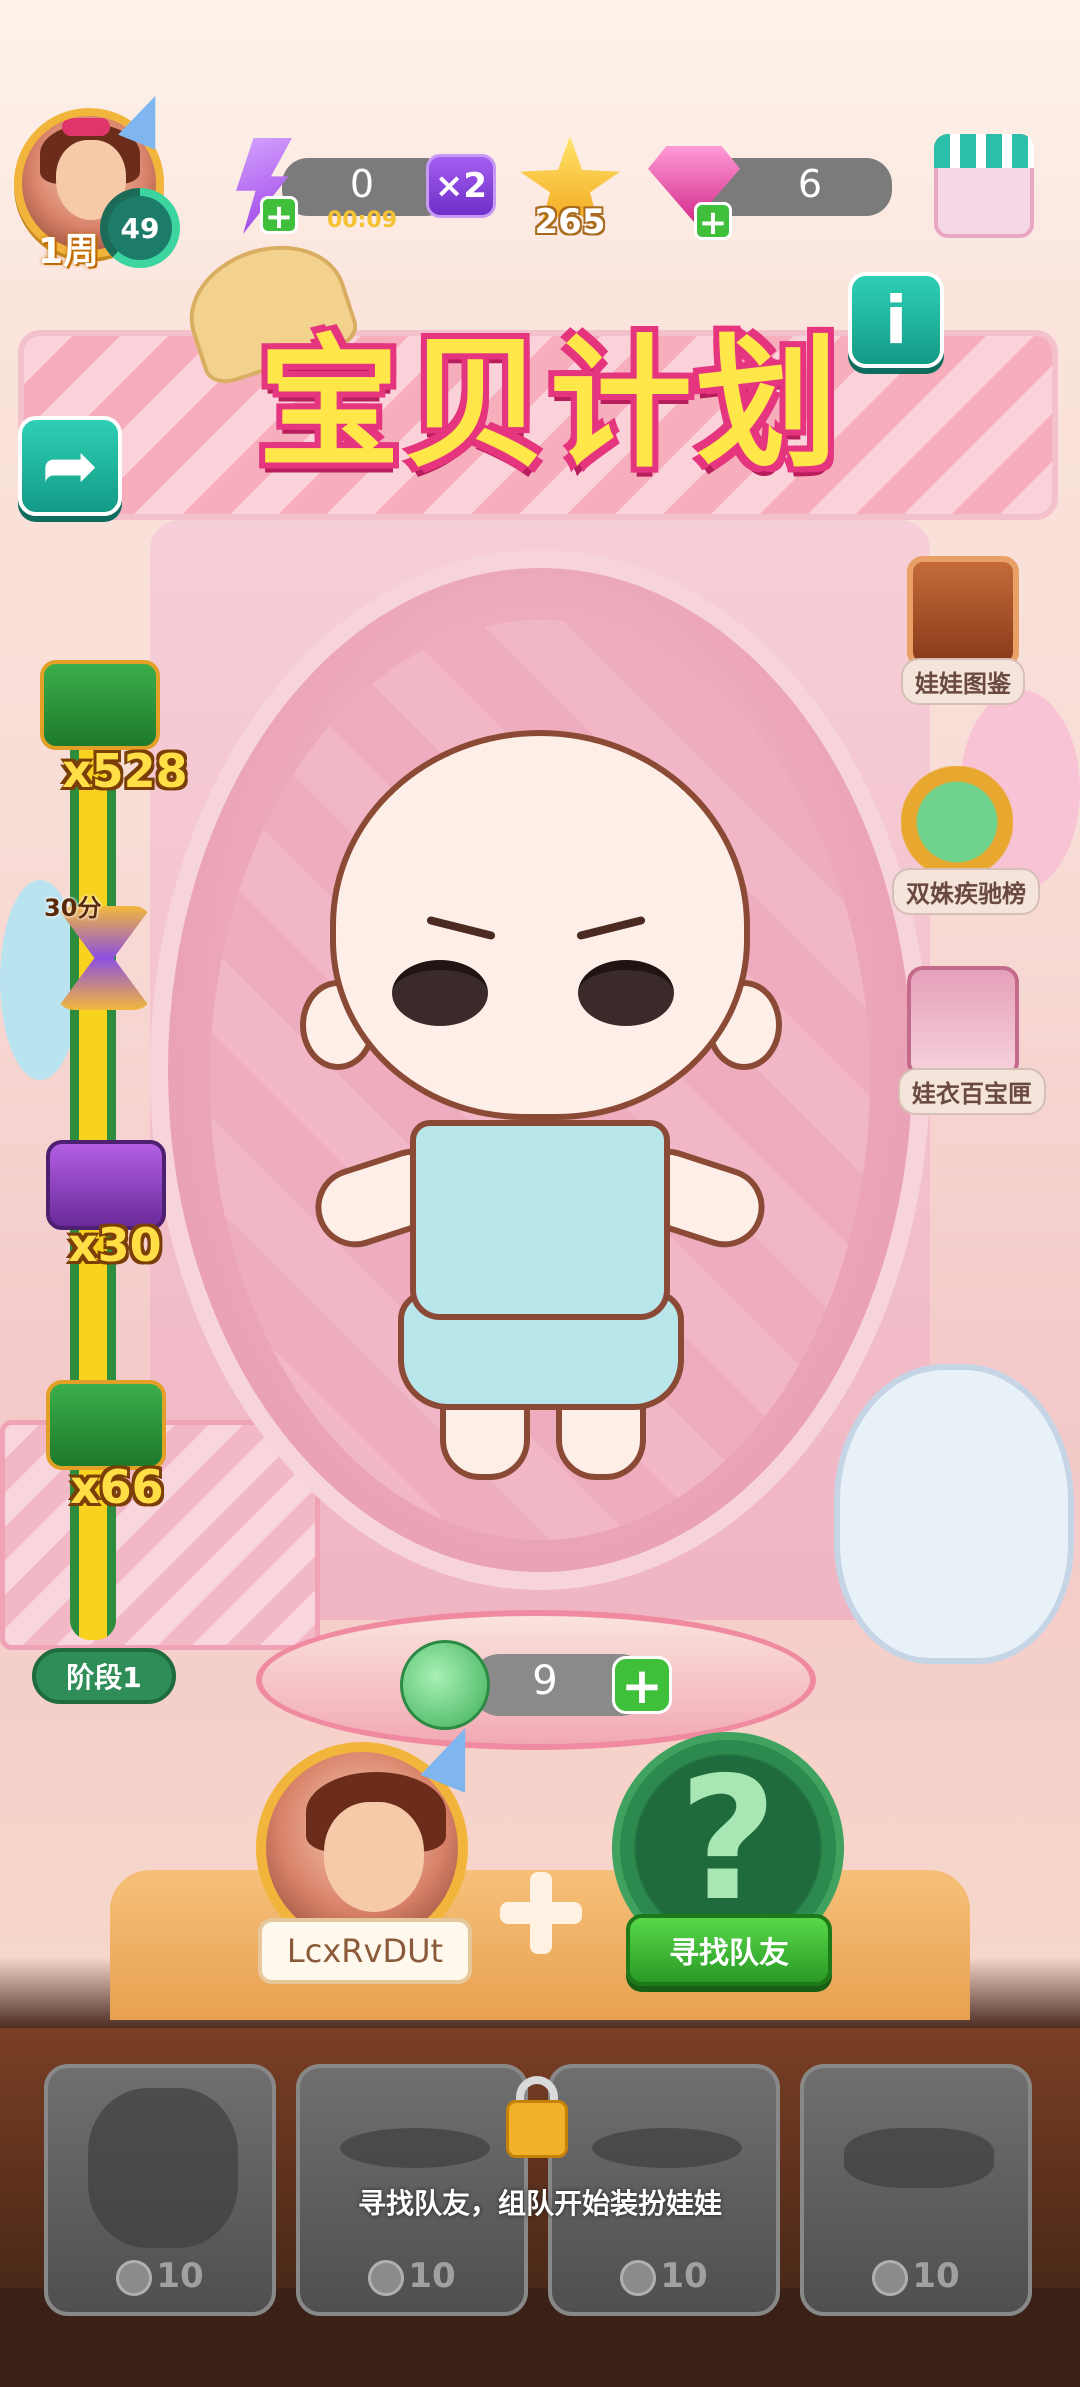 The height and width of the screenshot is (2387, 1080). What do you see at coordinates (570, 222) in the screenshot?
I see `star-count: 265` at bounding box center [570, 222].